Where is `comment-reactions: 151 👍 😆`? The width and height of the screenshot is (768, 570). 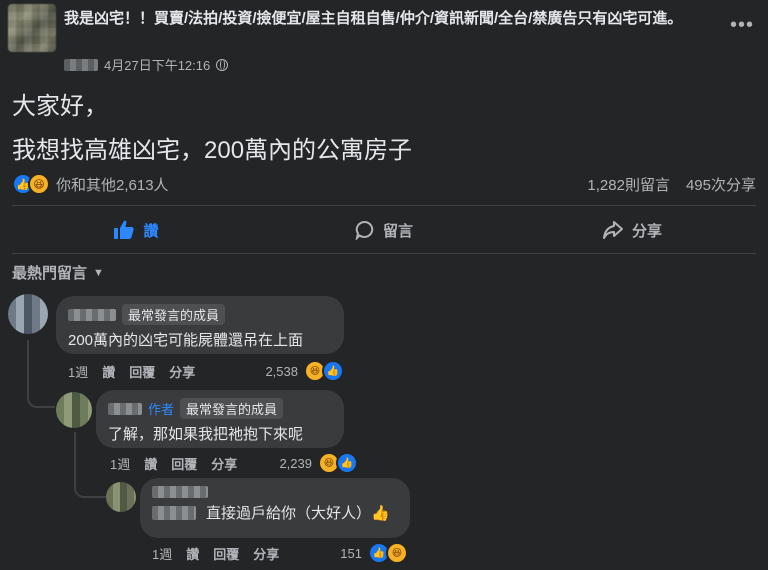
comment-reactions: 151 👍 😆 is located at coordinates (374, 553).